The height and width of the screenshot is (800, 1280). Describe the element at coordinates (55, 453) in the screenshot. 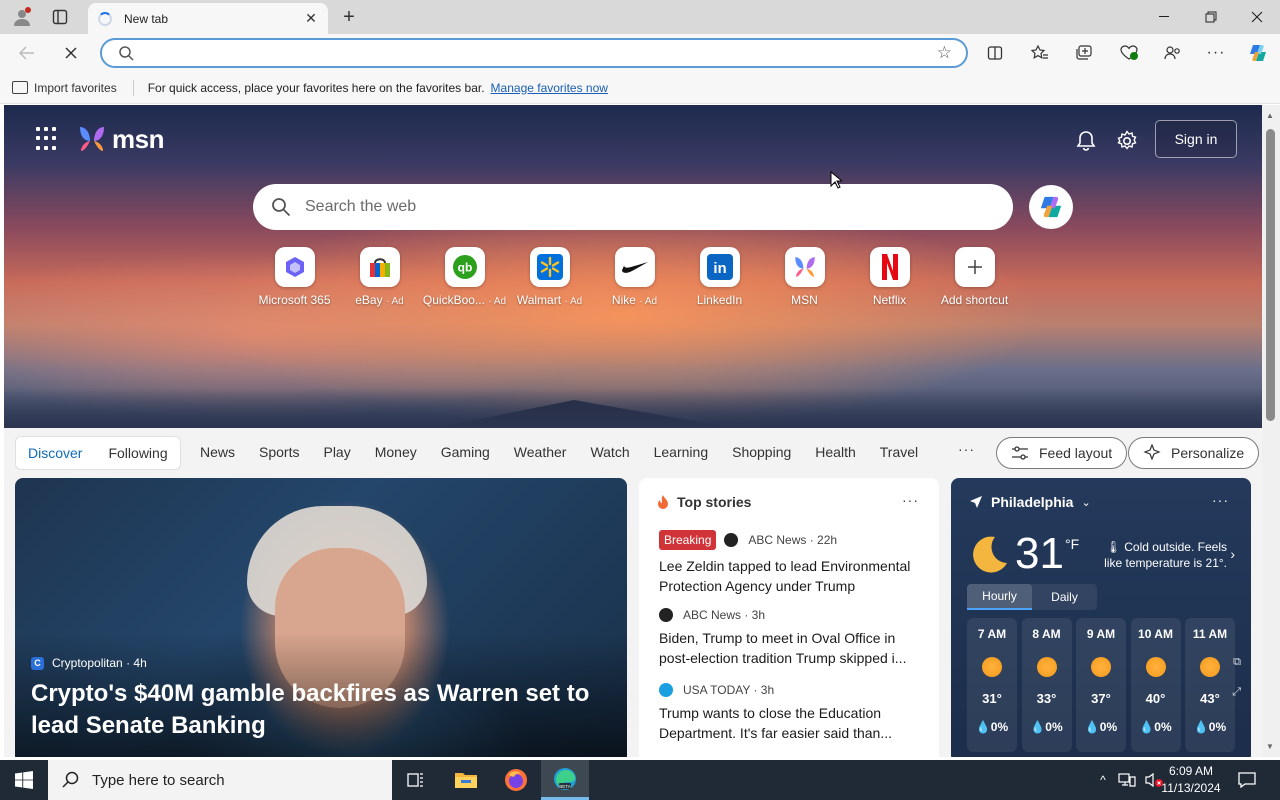

I see `tab-discover: Discover` at that location.